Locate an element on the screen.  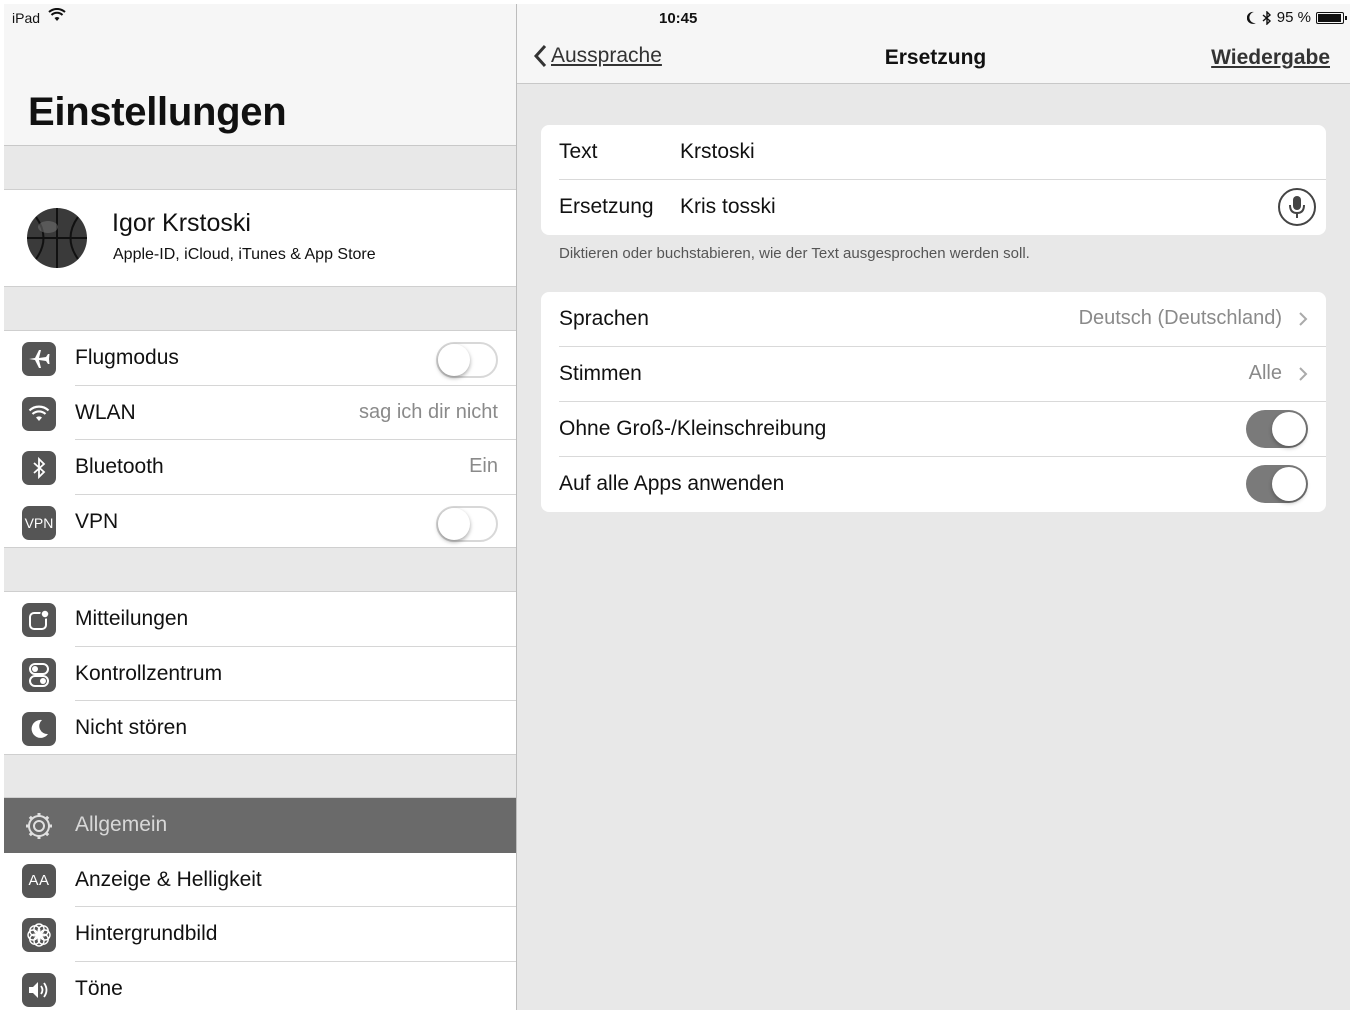
battery-percentage: 95 % is located at coordinates (1293, 17).